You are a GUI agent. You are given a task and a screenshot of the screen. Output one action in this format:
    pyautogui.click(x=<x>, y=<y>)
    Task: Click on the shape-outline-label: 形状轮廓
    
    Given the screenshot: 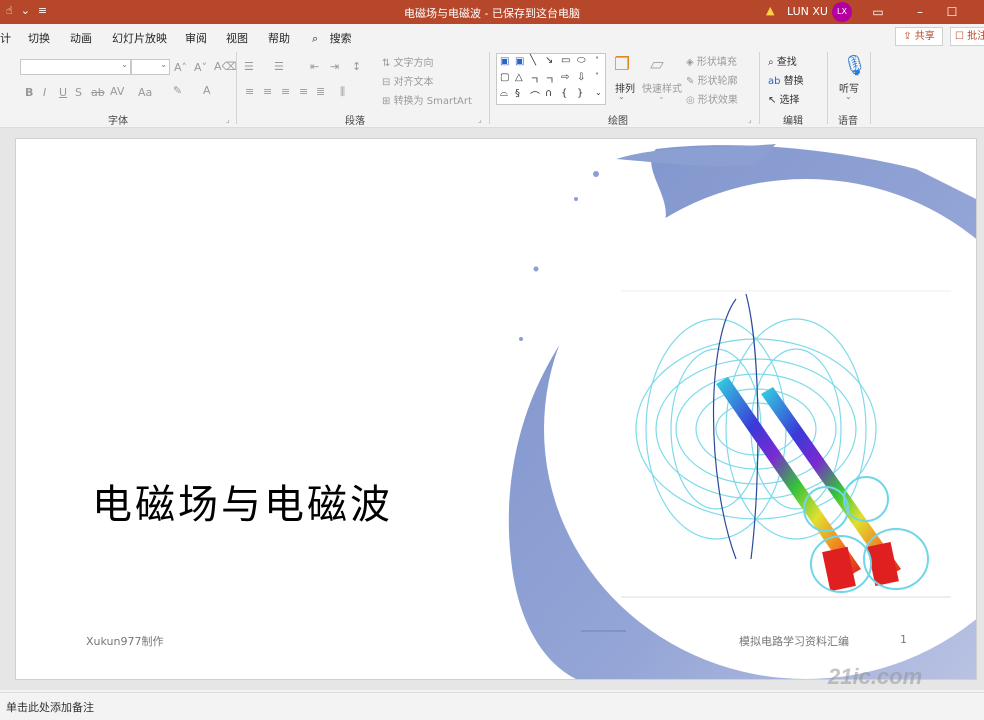 What is the action you would take?
    pyautogui.click(x=717, y=81)
    